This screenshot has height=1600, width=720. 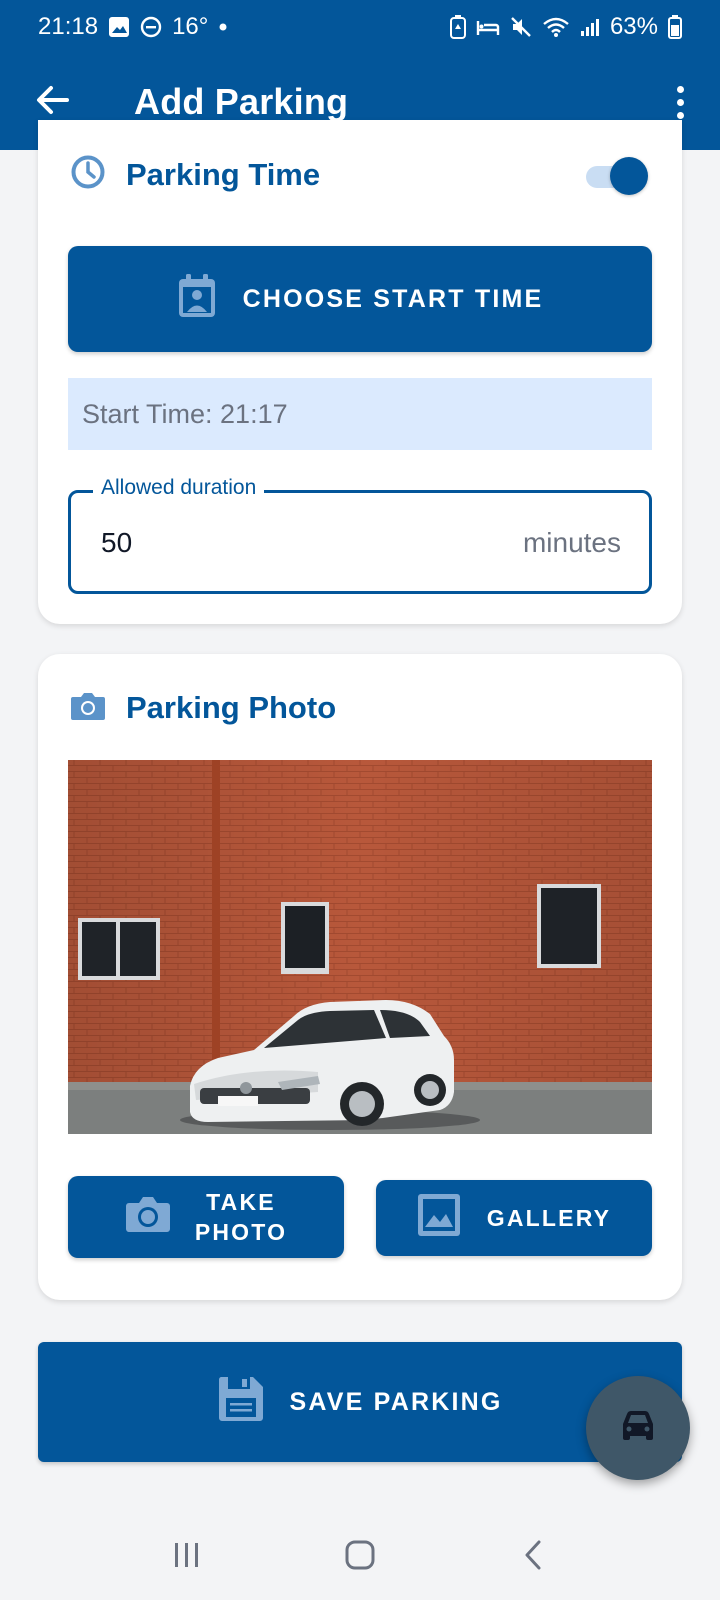 I want to click on save-parking-button: SAVE PARKING, so click(x=360, y=1402).